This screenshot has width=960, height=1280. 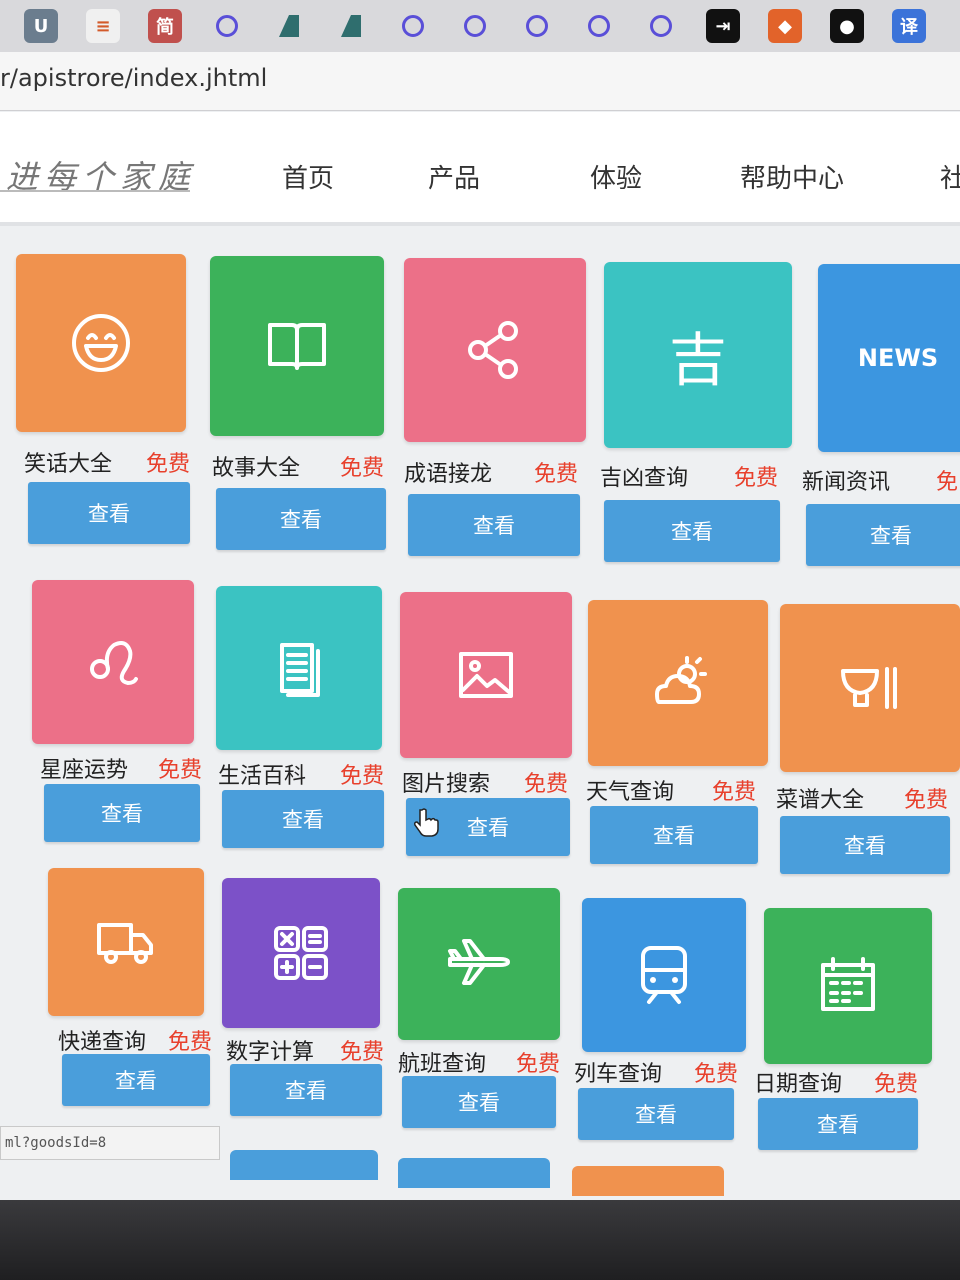 What do you see at coordinates (133, 78) in the screenshot?
I see `url-text: r/apistrore/index.jhtml` at bounding box center [133, 78].